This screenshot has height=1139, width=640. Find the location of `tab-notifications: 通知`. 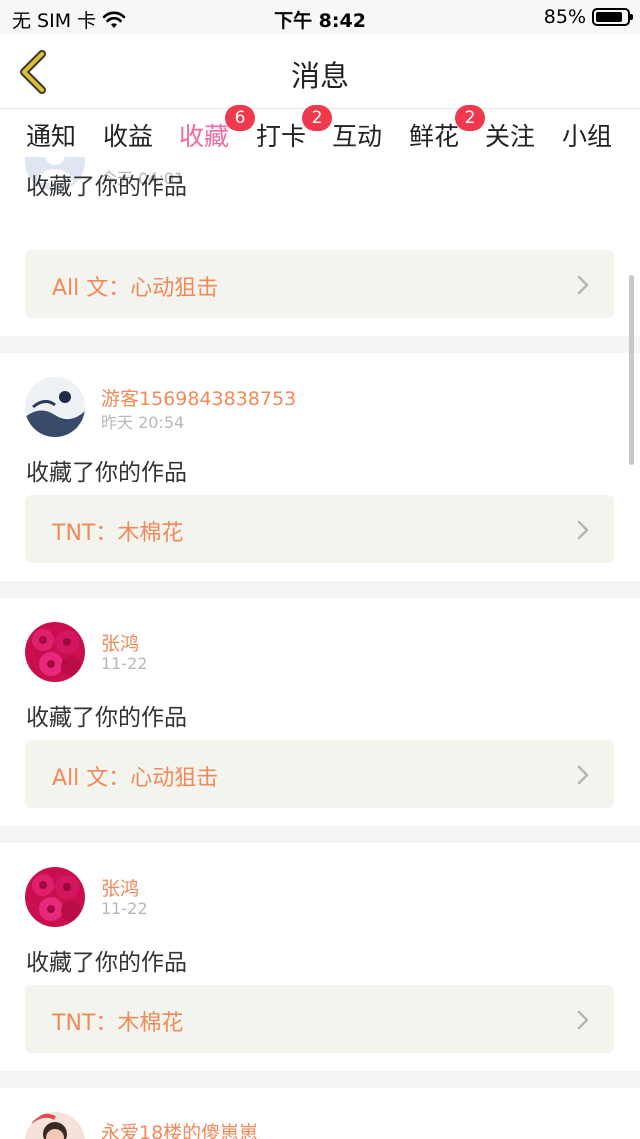

tab-notifications: 通知 is located at coordinates (51, 135).